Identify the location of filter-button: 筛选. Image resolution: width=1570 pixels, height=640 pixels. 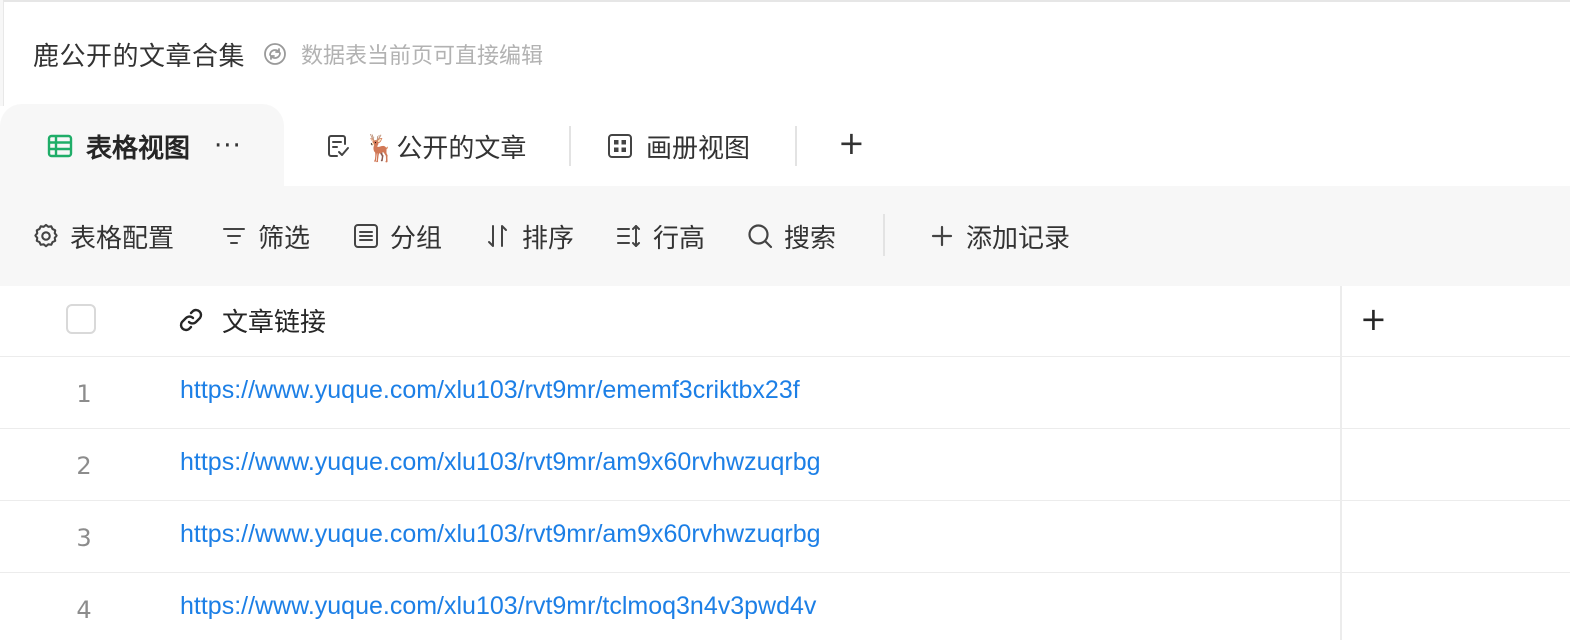
(265, 236).